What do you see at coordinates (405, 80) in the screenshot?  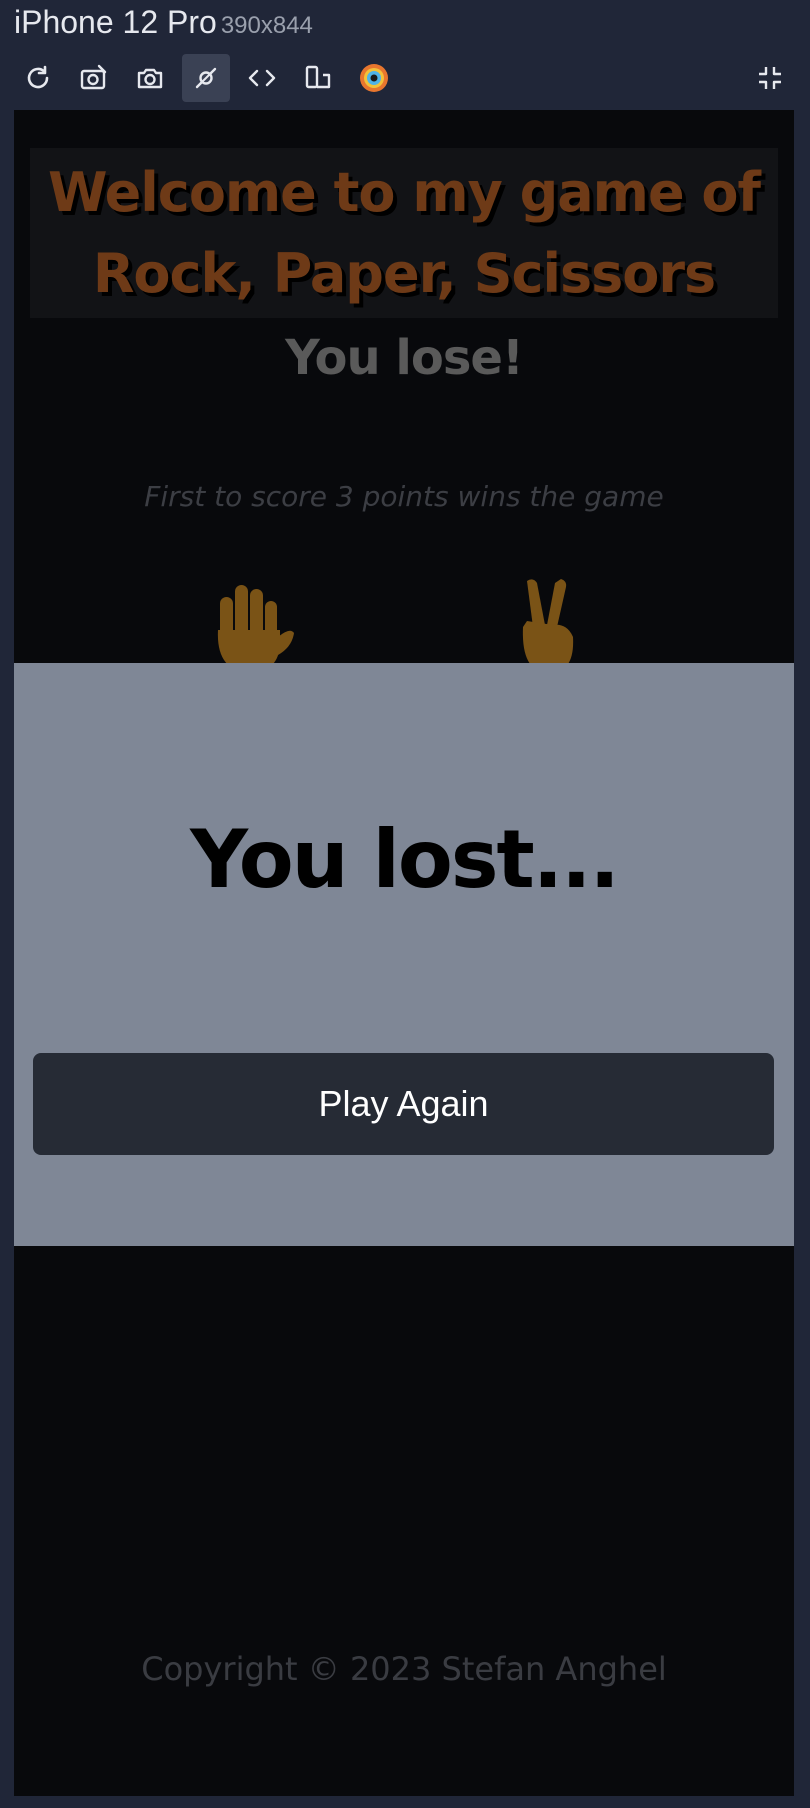 I see `devtools-toolbar` at bounding box center [405, 80].